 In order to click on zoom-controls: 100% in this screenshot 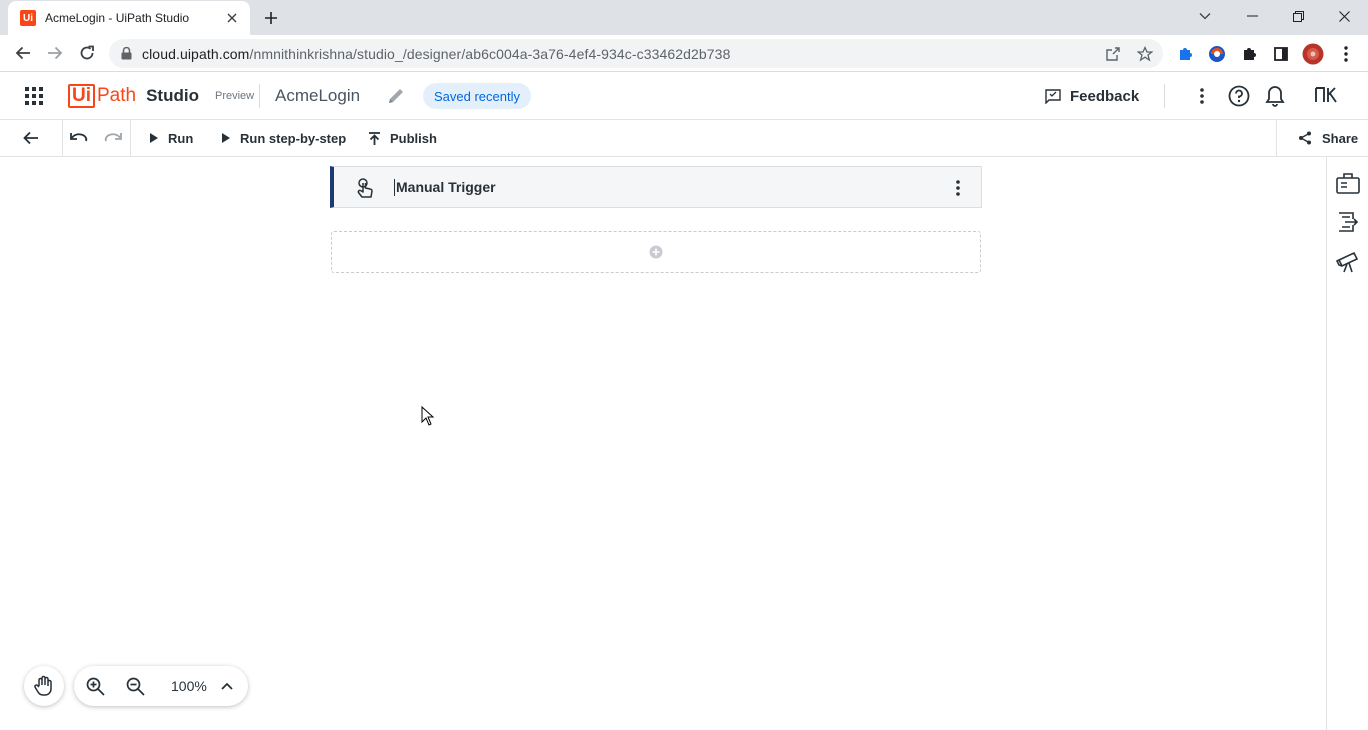, I will do `click(161, 686)`.